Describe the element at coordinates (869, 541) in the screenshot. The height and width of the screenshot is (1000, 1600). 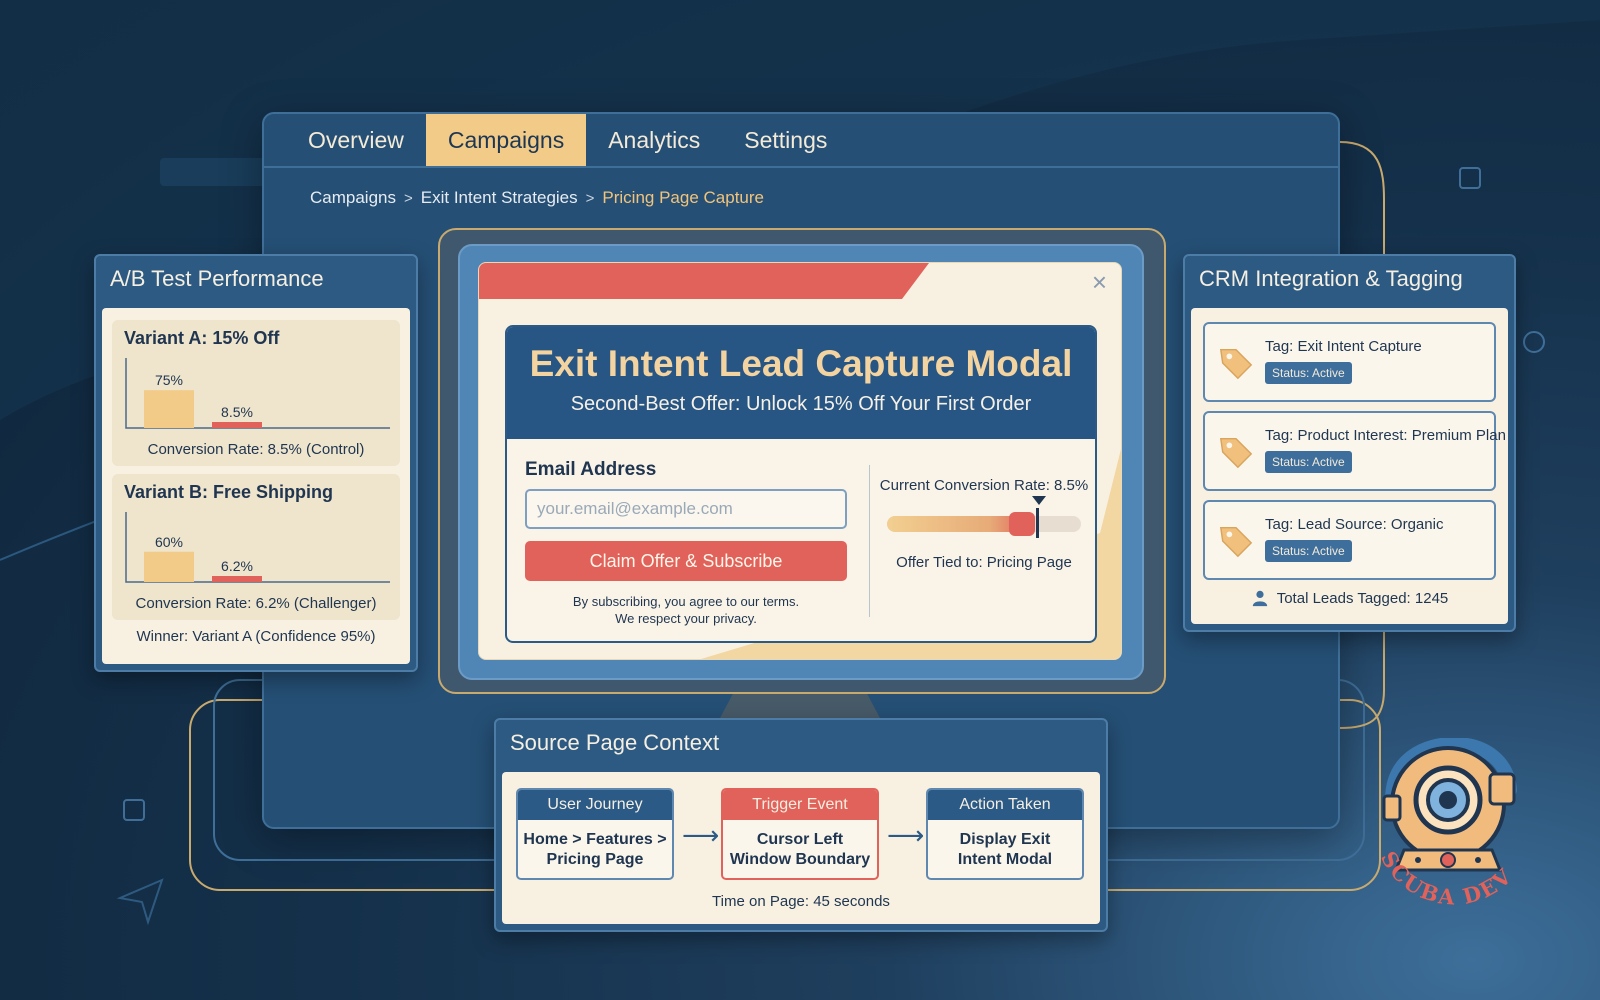
I see `divider` at that location.